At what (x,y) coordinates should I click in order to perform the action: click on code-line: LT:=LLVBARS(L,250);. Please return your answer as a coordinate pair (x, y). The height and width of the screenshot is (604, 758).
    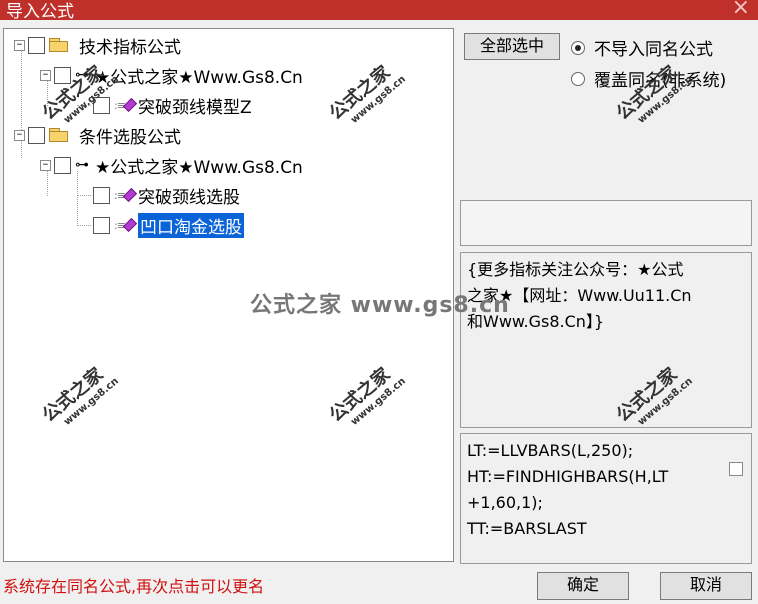
    Looking at the image, I should click on (550, 450).